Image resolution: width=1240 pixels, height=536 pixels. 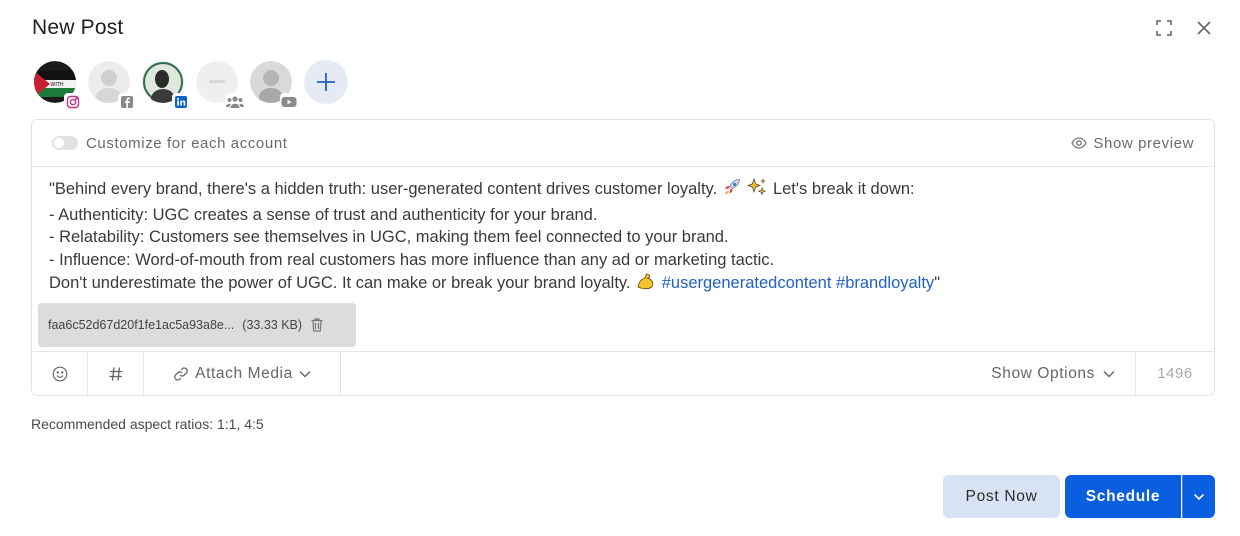 What do you see at coordinates (181, 373) in the screenshot?
I see `link-icon` at bounding box center [181, 373].